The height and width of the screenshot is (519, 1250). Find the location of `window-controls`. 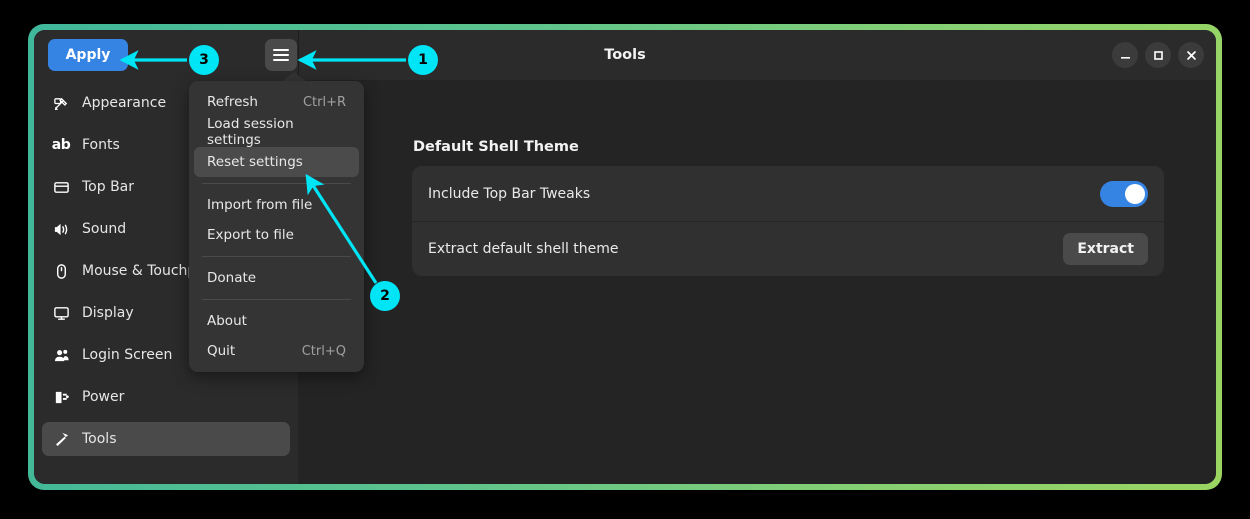

window-controls is located at coordinates (1158, 55).